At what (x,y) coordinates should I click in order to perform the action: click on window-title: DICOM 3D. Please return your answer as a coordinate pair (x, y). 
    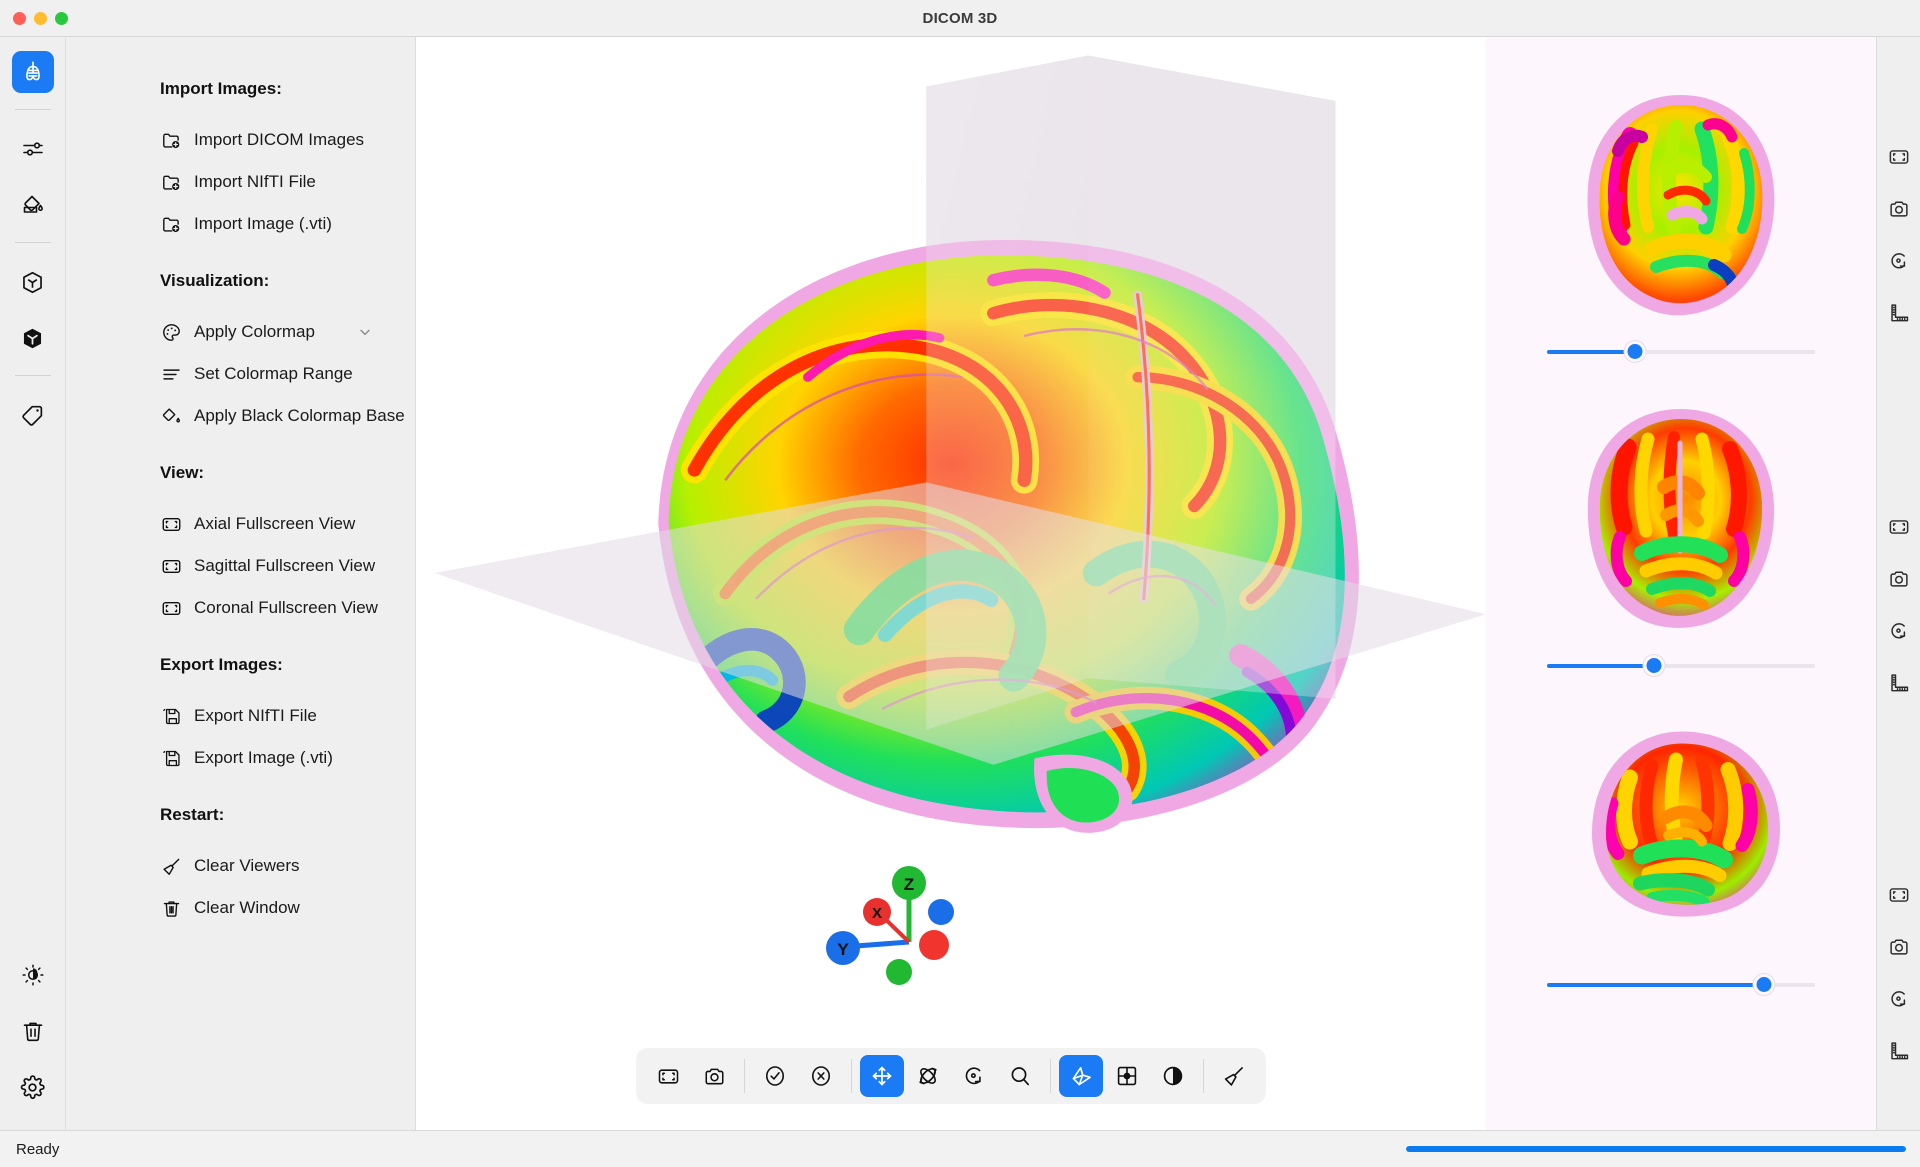
    Looking at the image, I should click on (960, 18).